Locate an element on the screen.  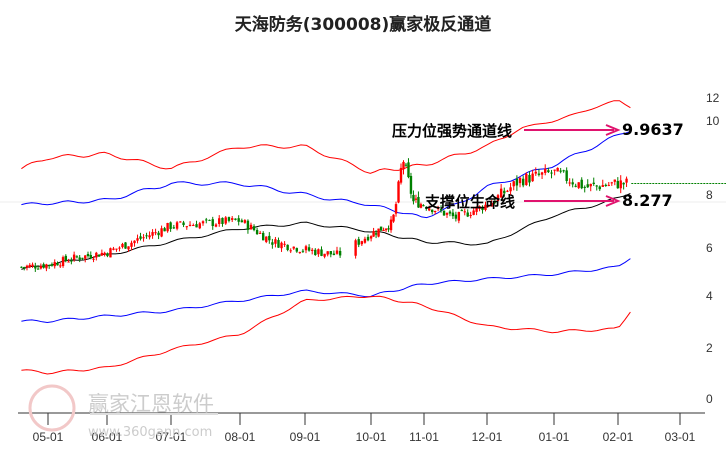
x-tick-label: 05-01 is located at coordinates (48, 437).